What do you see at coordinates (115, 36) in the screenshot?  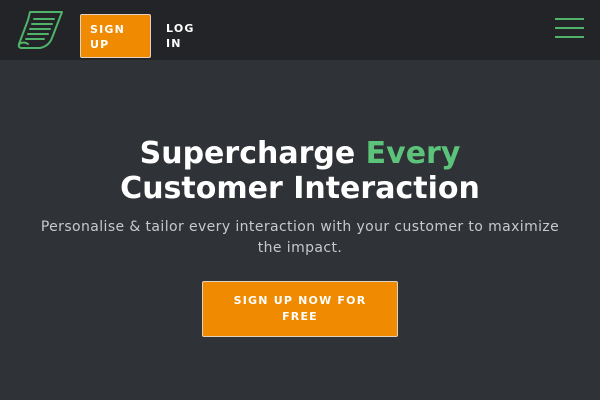 I see `sign-up-button: SIGN UP` at bounding box center [115, 36].